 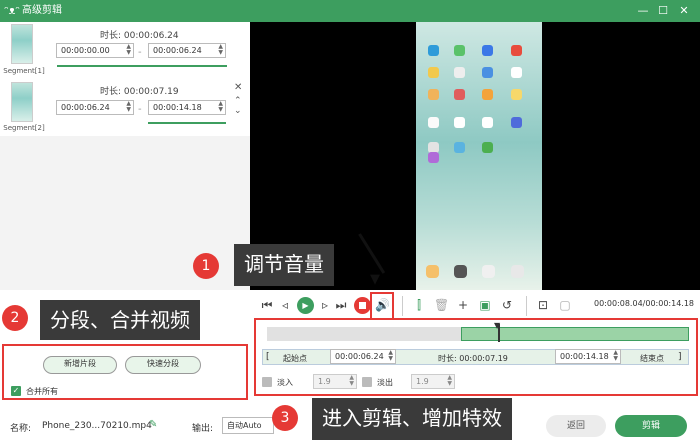 What do you see at coordinates (24, 128) in the screenshot?
I see `segment-label: Segment[2]` at bounding box center [24, 128].